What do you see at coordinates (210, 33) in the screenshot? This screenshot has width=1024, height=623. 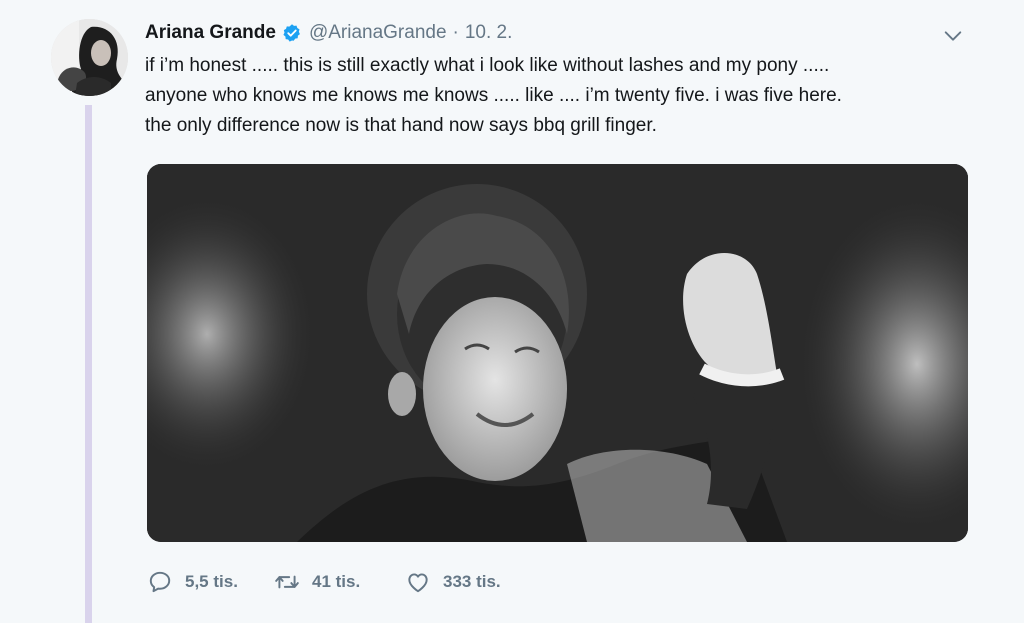 I see `author-name: Ariana Grande` at bounding box center [210, 33].